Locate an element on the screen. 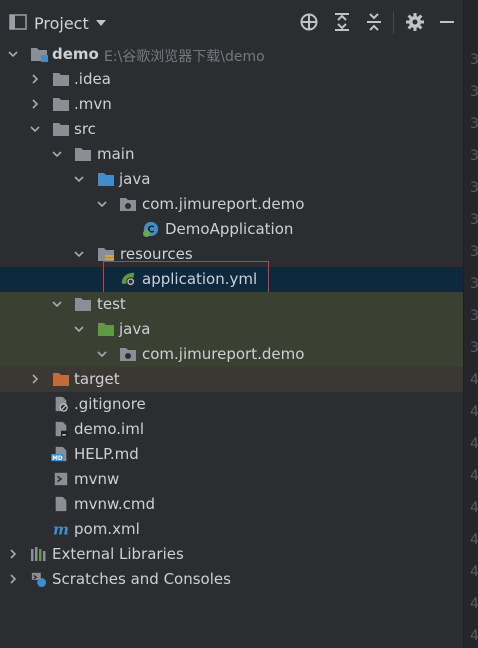  tree-row-demo: demo E:\谷歌浏览器下载\demo is located at coordinates (231, 54).